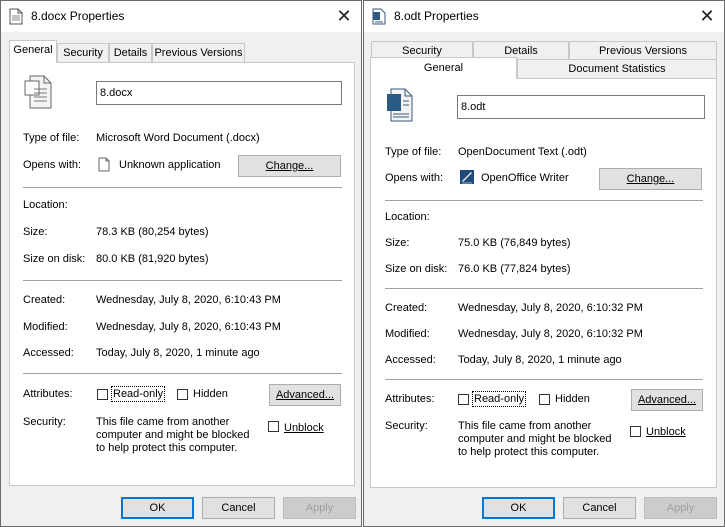 The image size is (725, 527). I want to click on tab-document-statistics: Document Statistics, so click(617, 68).